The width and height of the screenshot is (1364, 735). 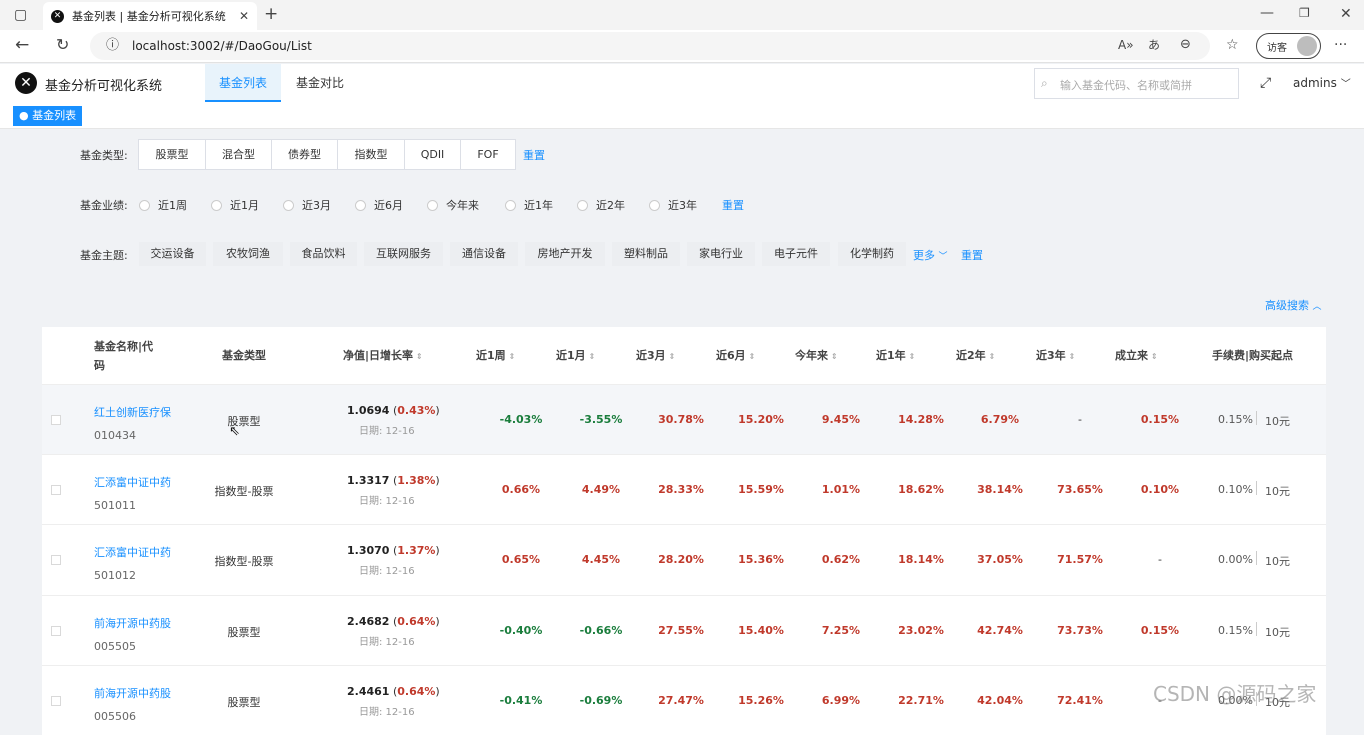 What do you see at coordinates (62, 45) in the screenshot?
I see `refresh-icon: ↻` at bounding box center [62, 45].